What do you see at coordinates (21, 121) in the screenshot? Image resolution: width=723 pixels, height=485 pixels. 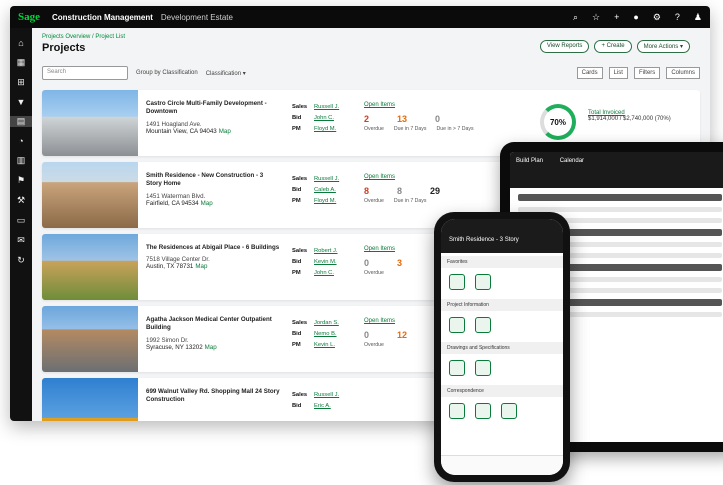 I see `projects-icon: ▤` at bounding box center [21, 121].